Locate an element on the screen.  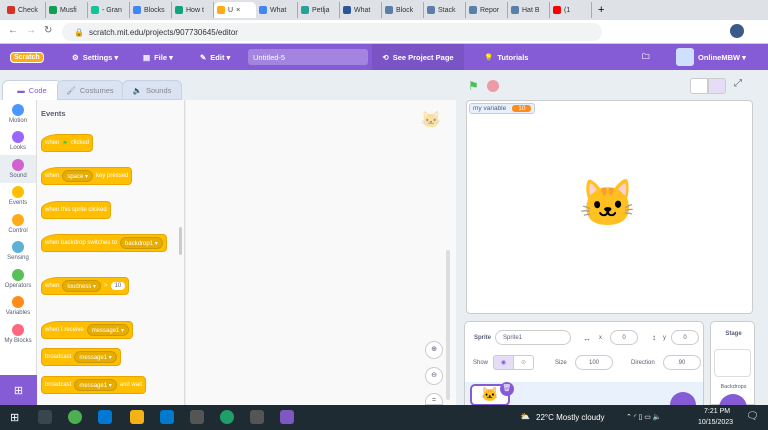
see-project-page-button: ⟲ See Project Page is located at coordinates (418, 57).